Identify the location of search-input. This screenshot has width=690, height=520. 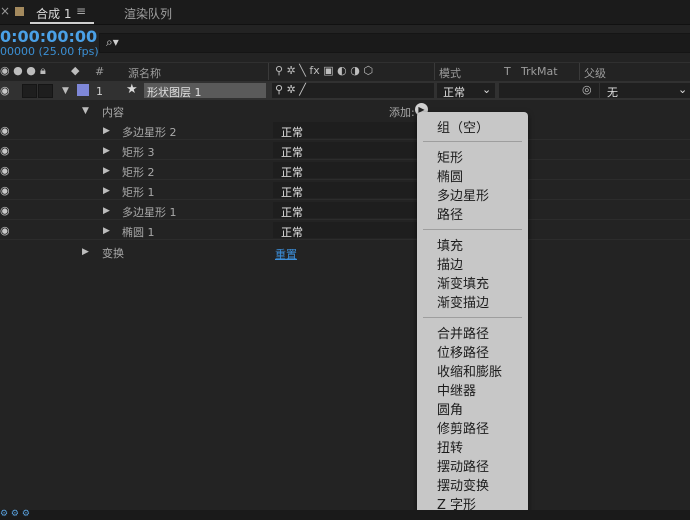
(394, 43).